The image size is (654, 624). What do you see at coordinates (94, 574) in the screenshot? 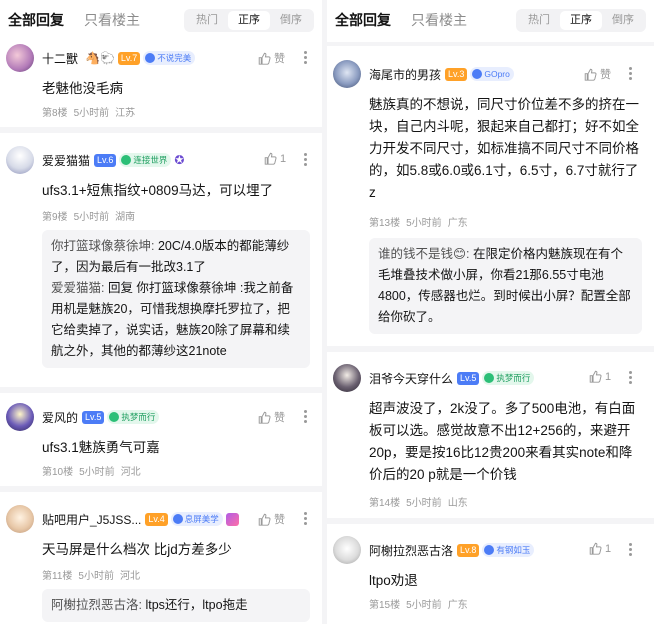
I see `reply-meta: 第11楼 5小时前 河北` at bounding box center [94, 574].